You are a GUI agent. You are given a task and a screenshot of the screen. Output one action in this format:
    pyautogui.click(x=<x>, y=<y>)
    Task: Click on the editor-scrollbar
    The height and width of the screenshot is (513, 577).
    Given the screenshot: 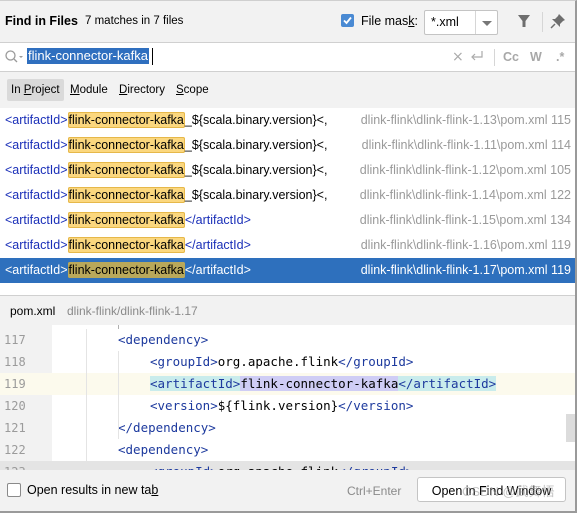 What is the action you would take?
    pyautogui.click(x=570, y=428)
    